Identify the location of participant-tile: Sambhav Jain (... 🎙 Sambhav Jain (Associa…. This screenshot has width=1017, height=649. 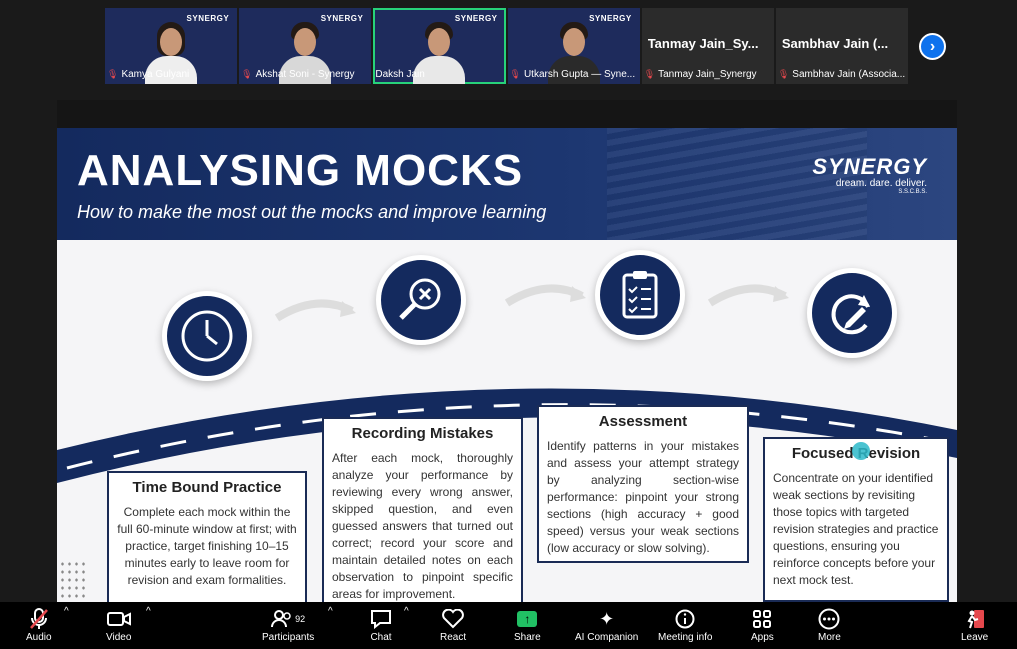
(842, 46).